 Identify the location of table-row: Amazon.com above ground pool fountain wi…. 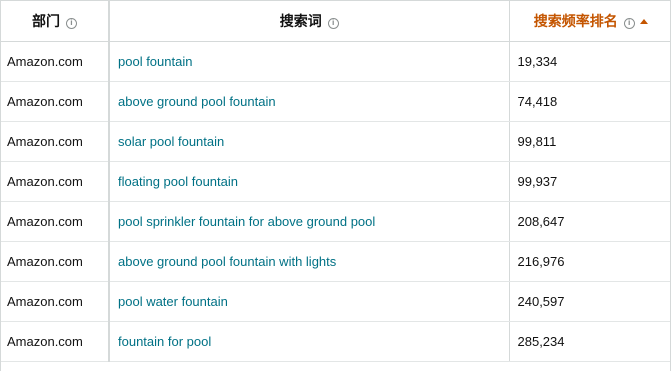
(336, 261).